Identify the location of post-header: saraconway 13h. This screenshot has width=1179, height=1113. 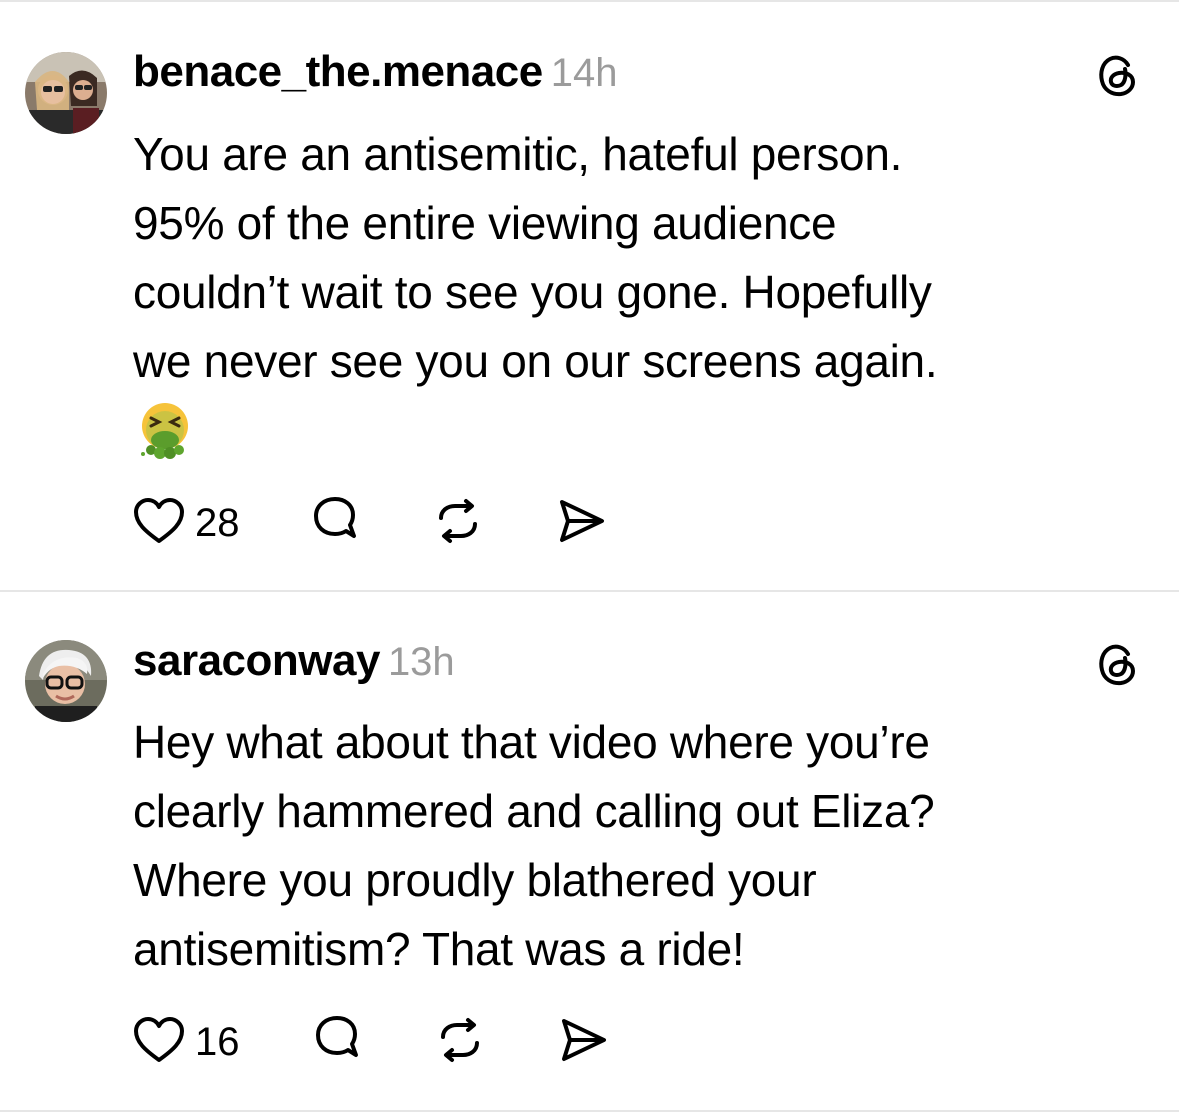
(294, 661).